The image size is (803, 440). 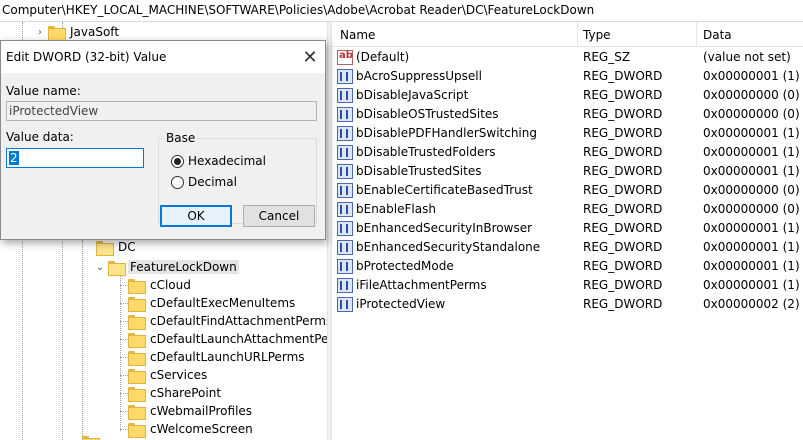 I want to click on tree-item-label: cDefaultLaunchAttachmentPer, so click(x=238, y=339).